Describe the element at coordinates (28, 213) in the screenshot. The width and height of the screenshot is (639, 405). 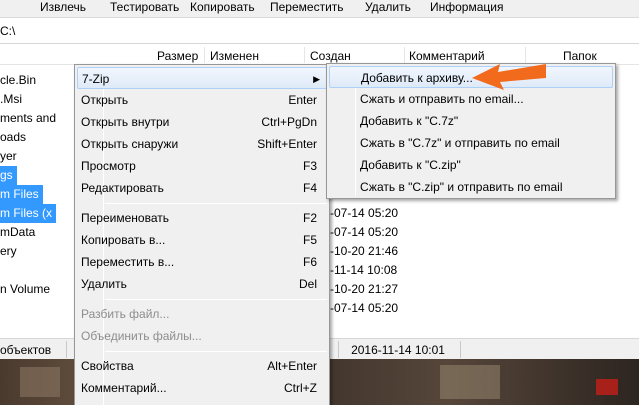
I see `file-name: m Files (x` at that location.